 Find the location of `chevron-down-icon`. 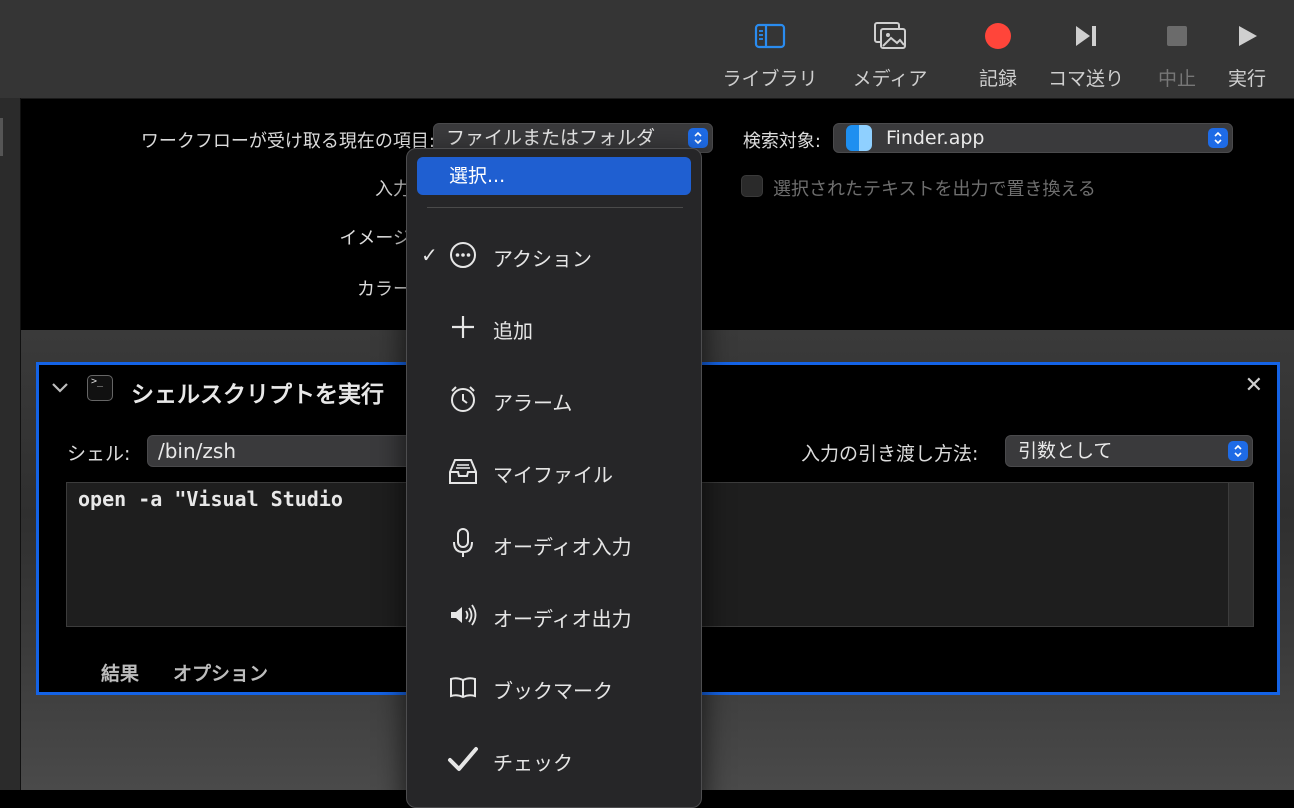

chevron-down-icon is located at coordinates (60, 388).